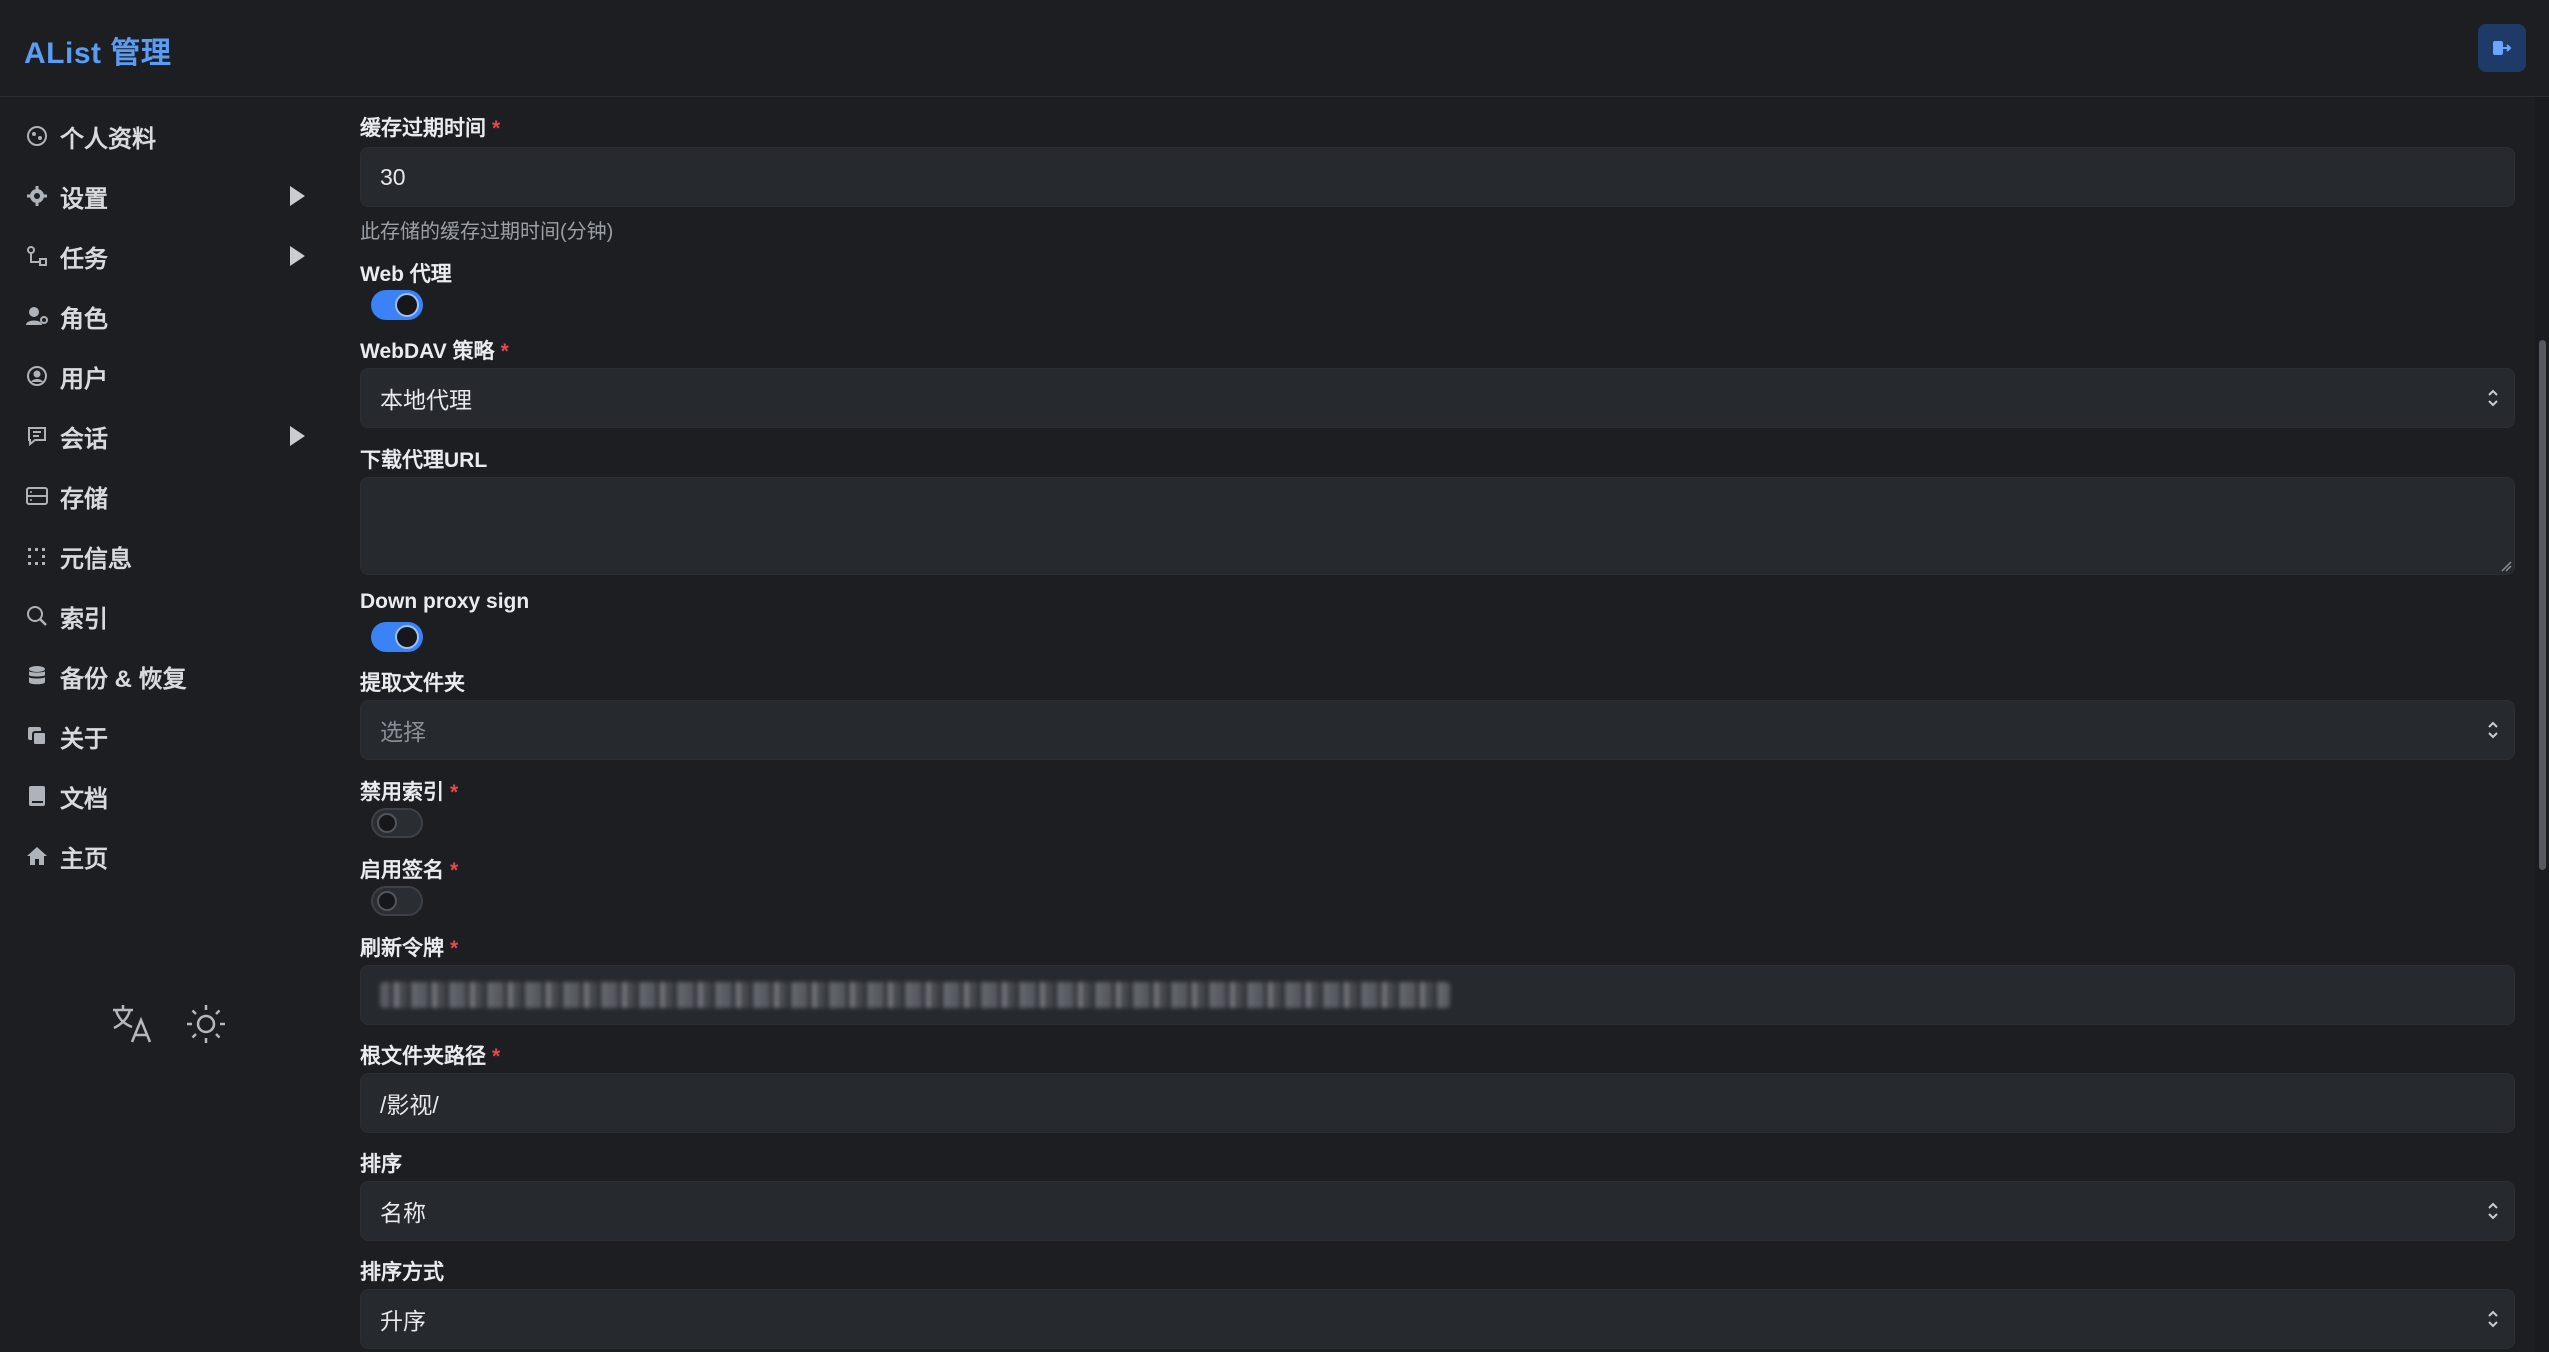 The image size is (2549, 1352). What do you see at coordinates (97, 50) in the screenshot?
I see `app-title: AList 管理` at bounding box center [97, 50].